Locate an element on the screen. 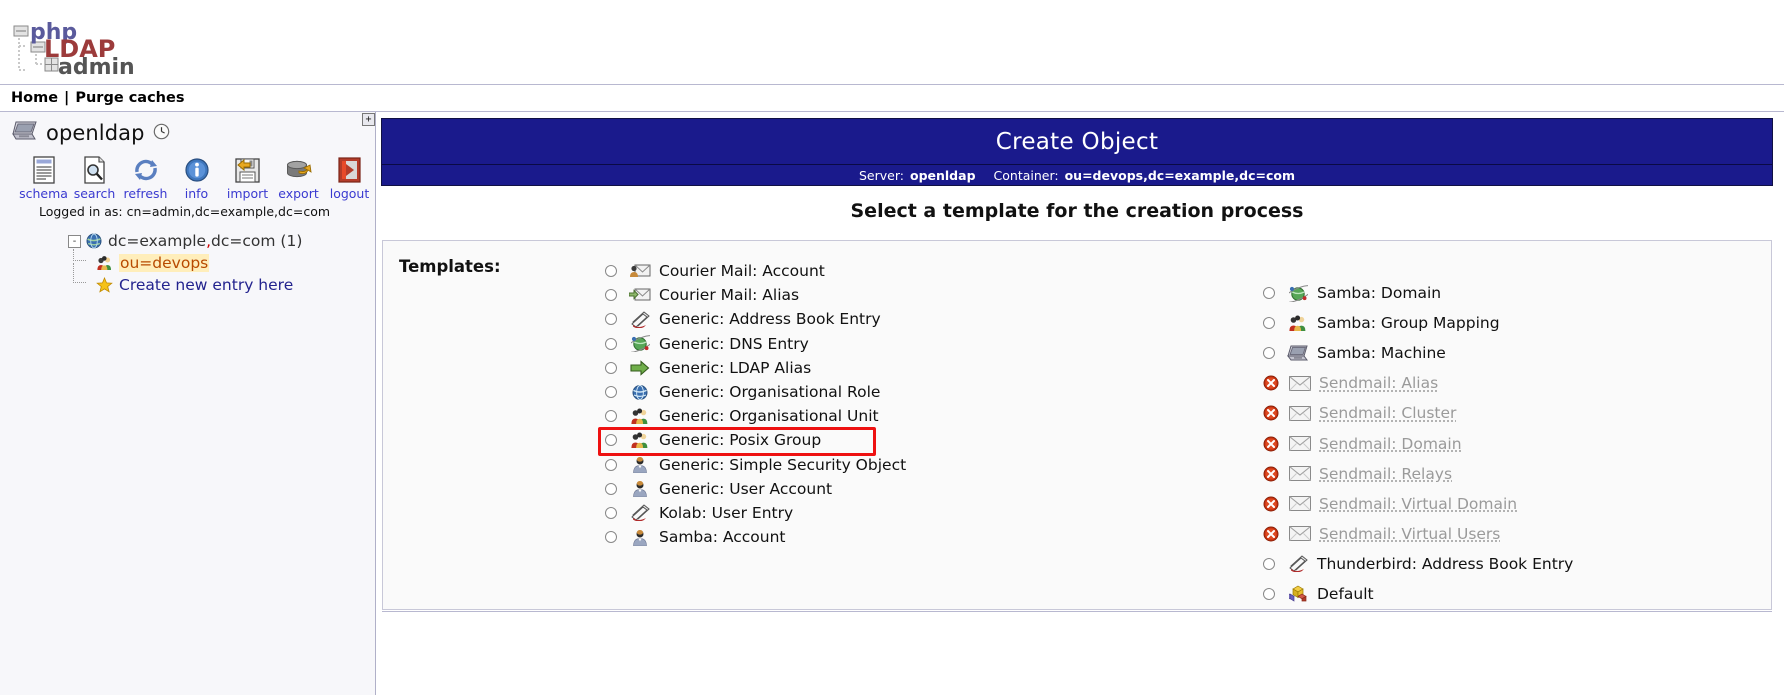 This screenshot has height=695, width=1784. template-row: Generic: LDAP Alias is located at coordinates (755, 368).